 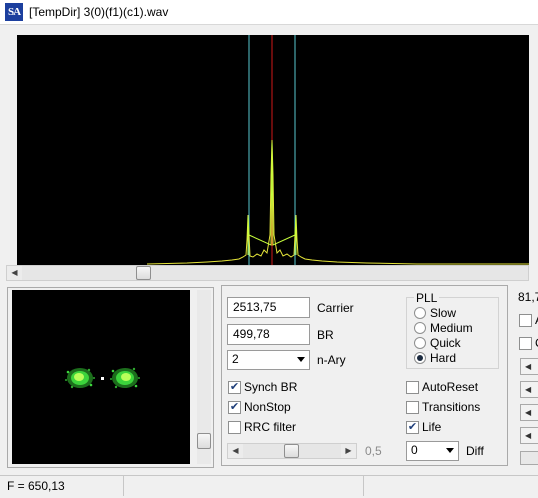 I want to click on right-arrow-button-4: ◀, so click(x=529, y=435).